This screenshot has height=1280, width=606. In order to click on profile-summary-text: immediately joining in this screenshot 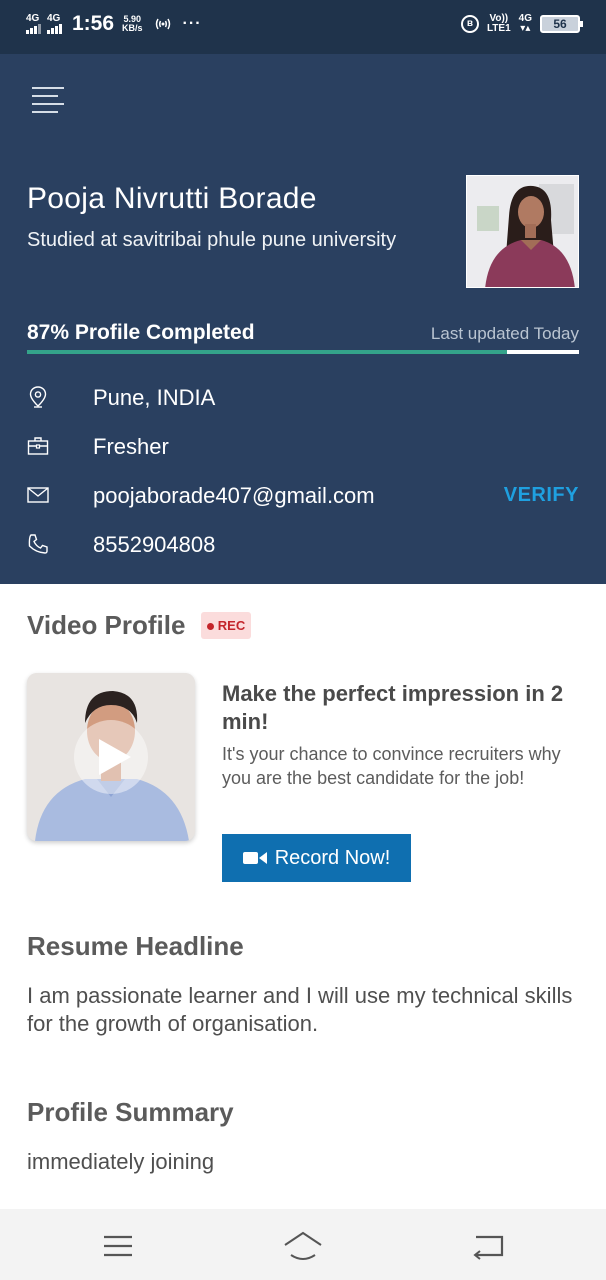, I will do `click(121, 1161)`.